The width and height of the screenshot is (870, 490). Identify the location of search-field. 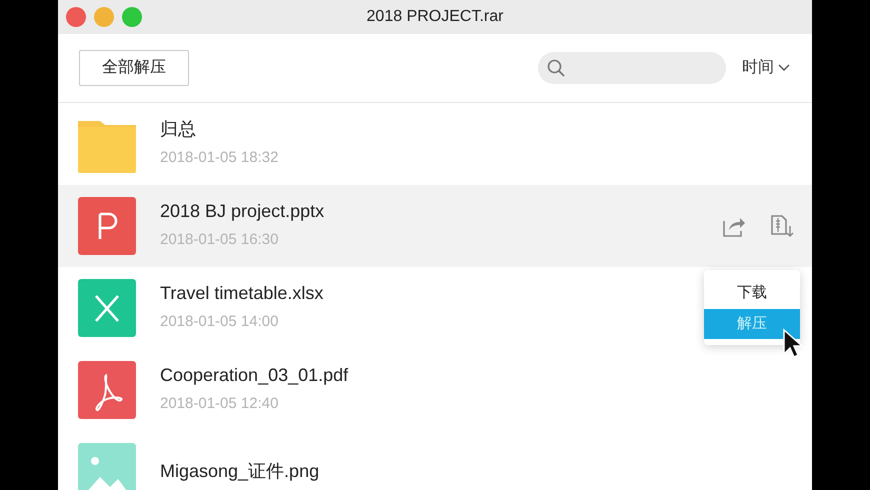
(632, 68).